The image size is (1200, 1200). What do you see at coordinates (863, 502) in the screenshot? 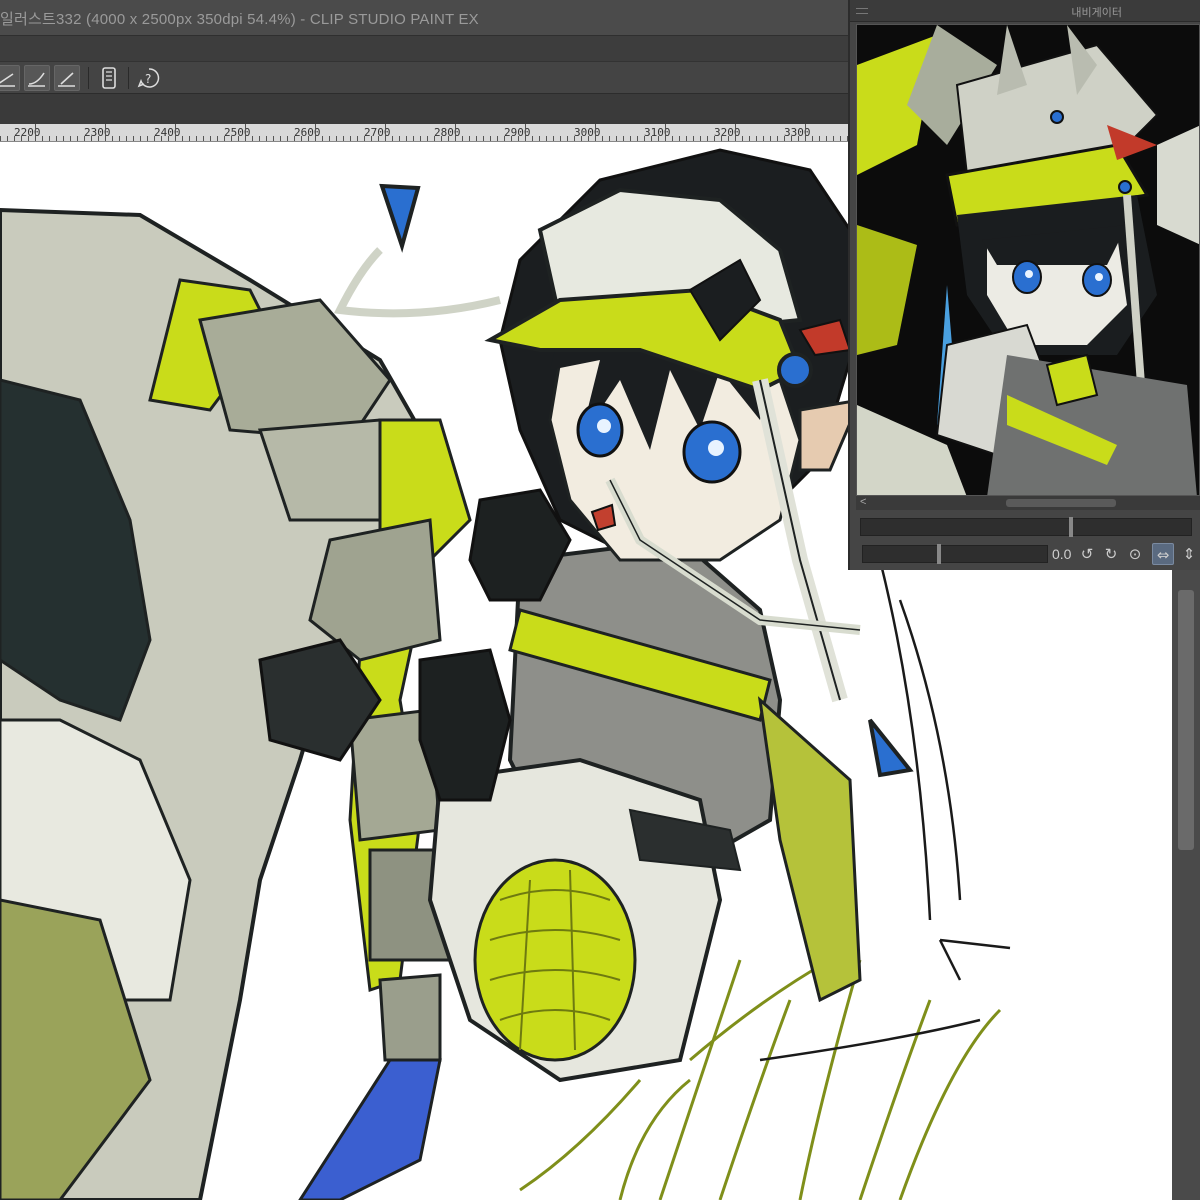
I see `scroll-left-arrow-icon: <` at bounding box center [863, 502].